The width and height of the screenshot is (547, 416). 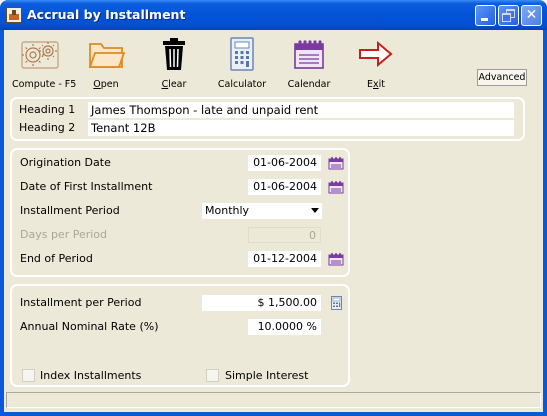 What do you see at coordinates (97, 84) in the screenshot?
I see `open-accel: O` at bounding box center [97, 84].